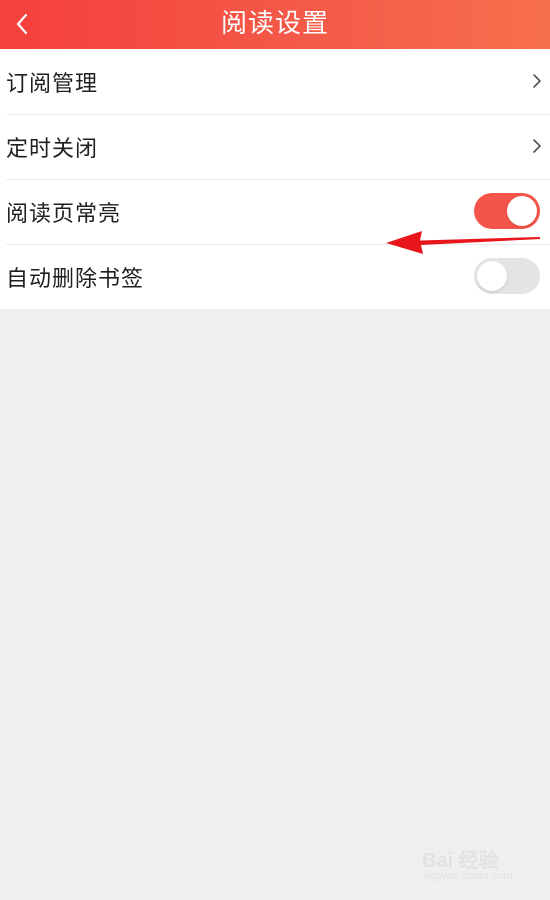 This screenshot has height=900, width=550. What do you see at coordinates (52, 84) in the screenshot?
I see `settings-item-label: 订阅管理` at bounding box center [52, 84].